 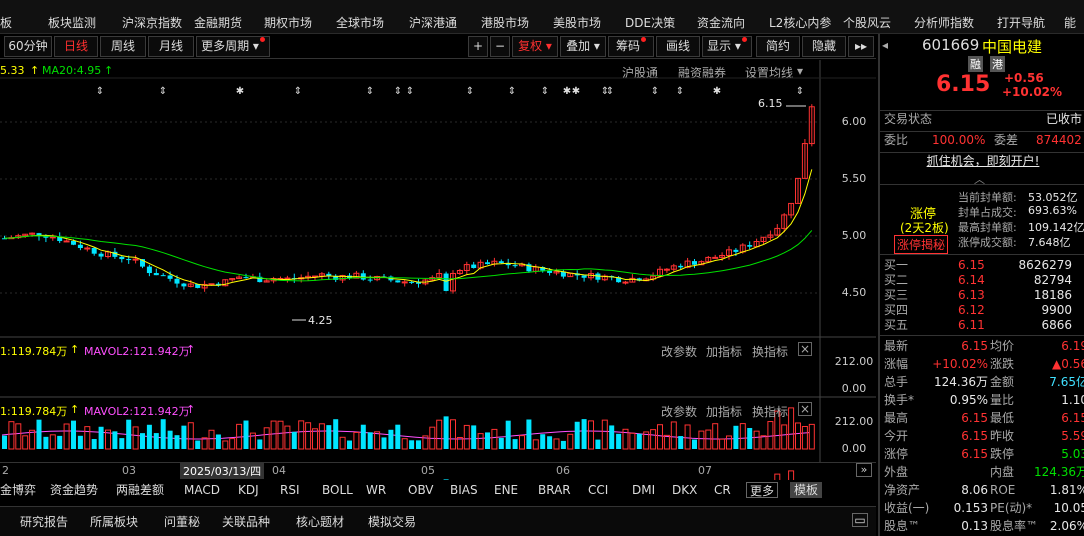 I want to click on bid-row: 买二 6.14 82794, so click(x=982, y=280).